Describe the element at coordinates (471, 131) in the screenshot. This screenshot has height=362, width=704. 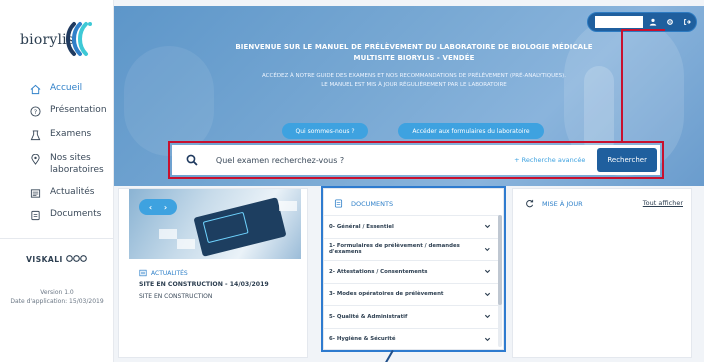
I see `lab-forms-button: Accéder aux formulaires du laboratoire` at that location.